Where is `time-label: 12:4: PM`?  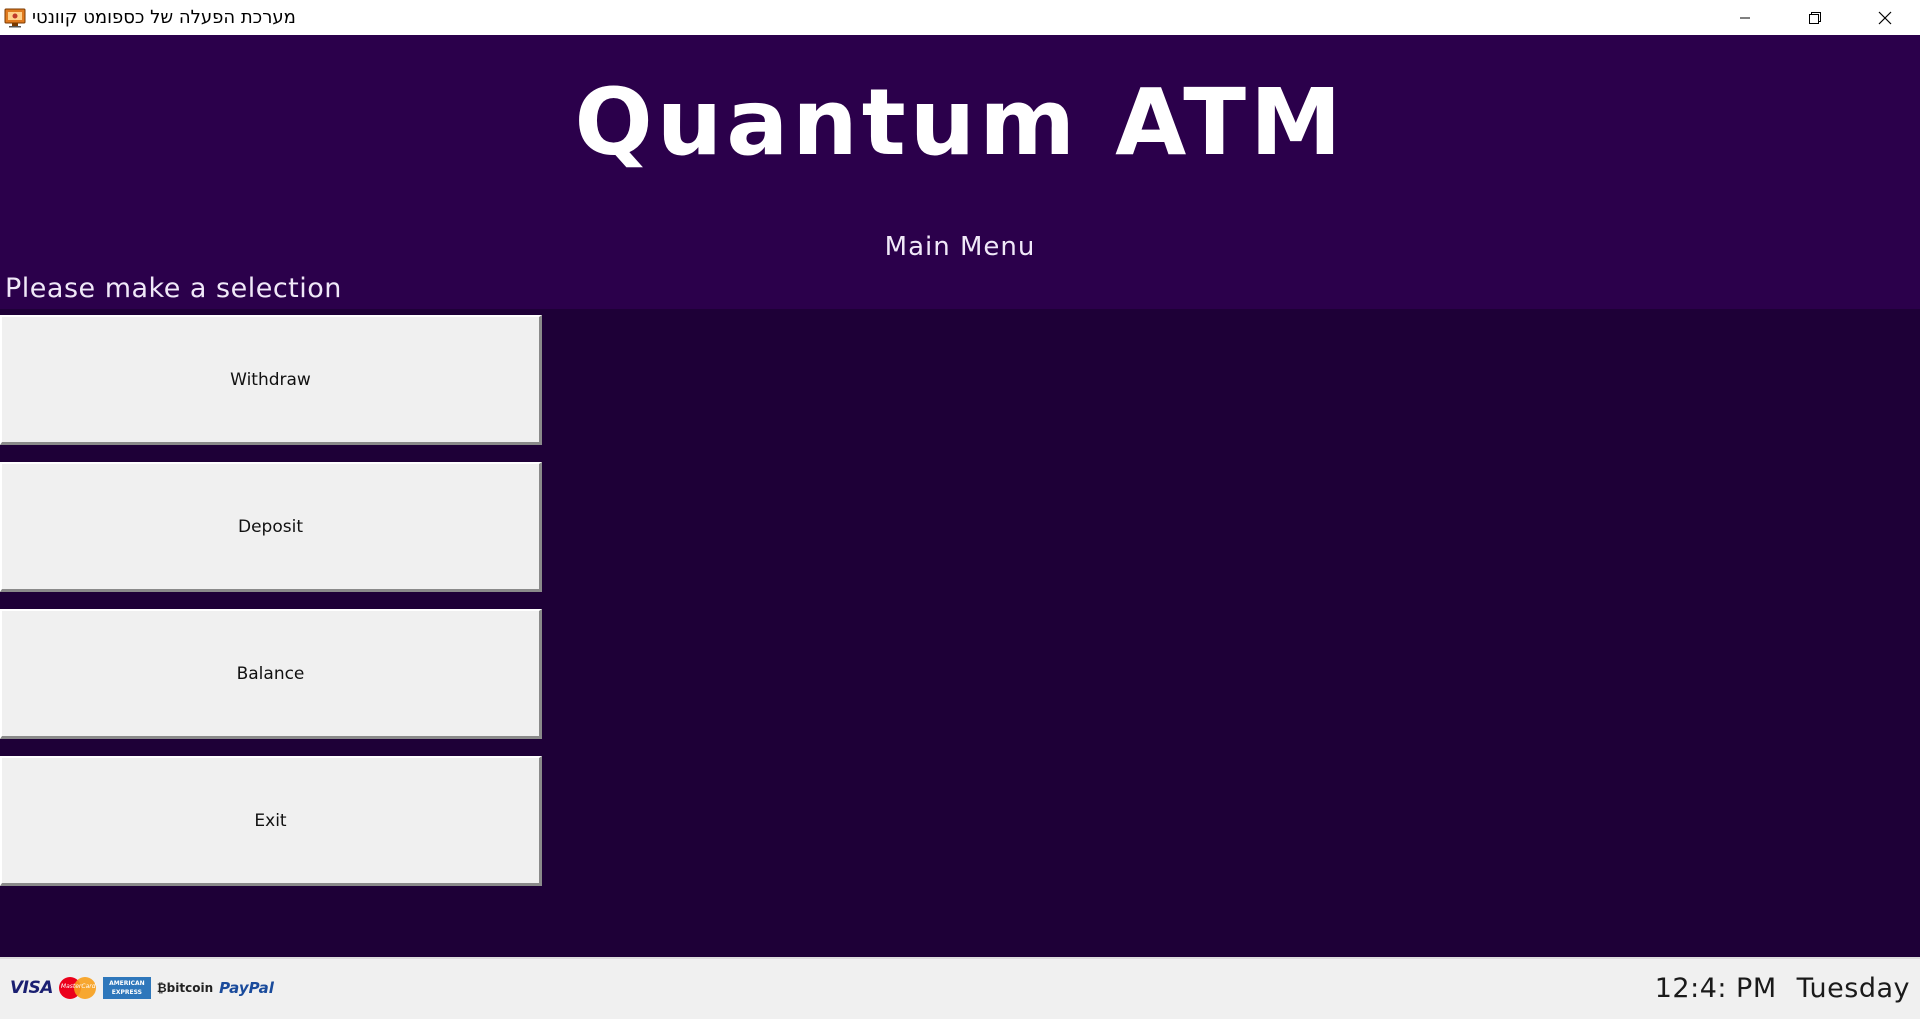
time-label: 12:4: PM is located at coordinates (1715, 988).